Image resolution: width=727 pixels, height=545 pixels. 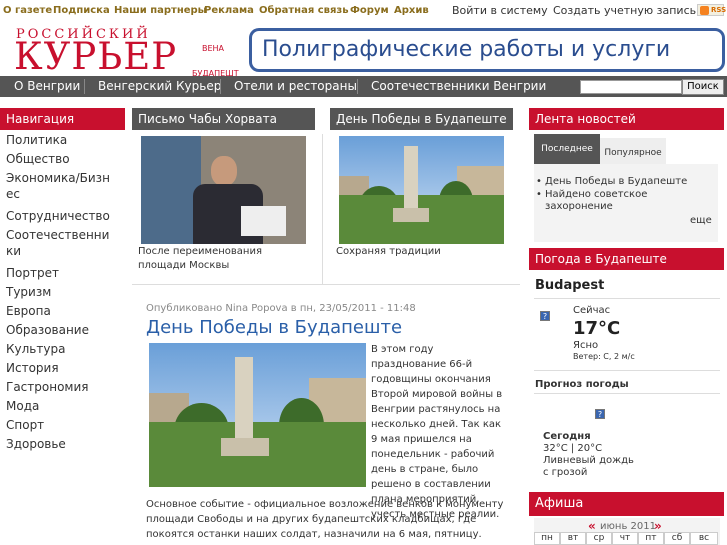 I want to click on weekday-label: ср, so click(x=599, y=538).